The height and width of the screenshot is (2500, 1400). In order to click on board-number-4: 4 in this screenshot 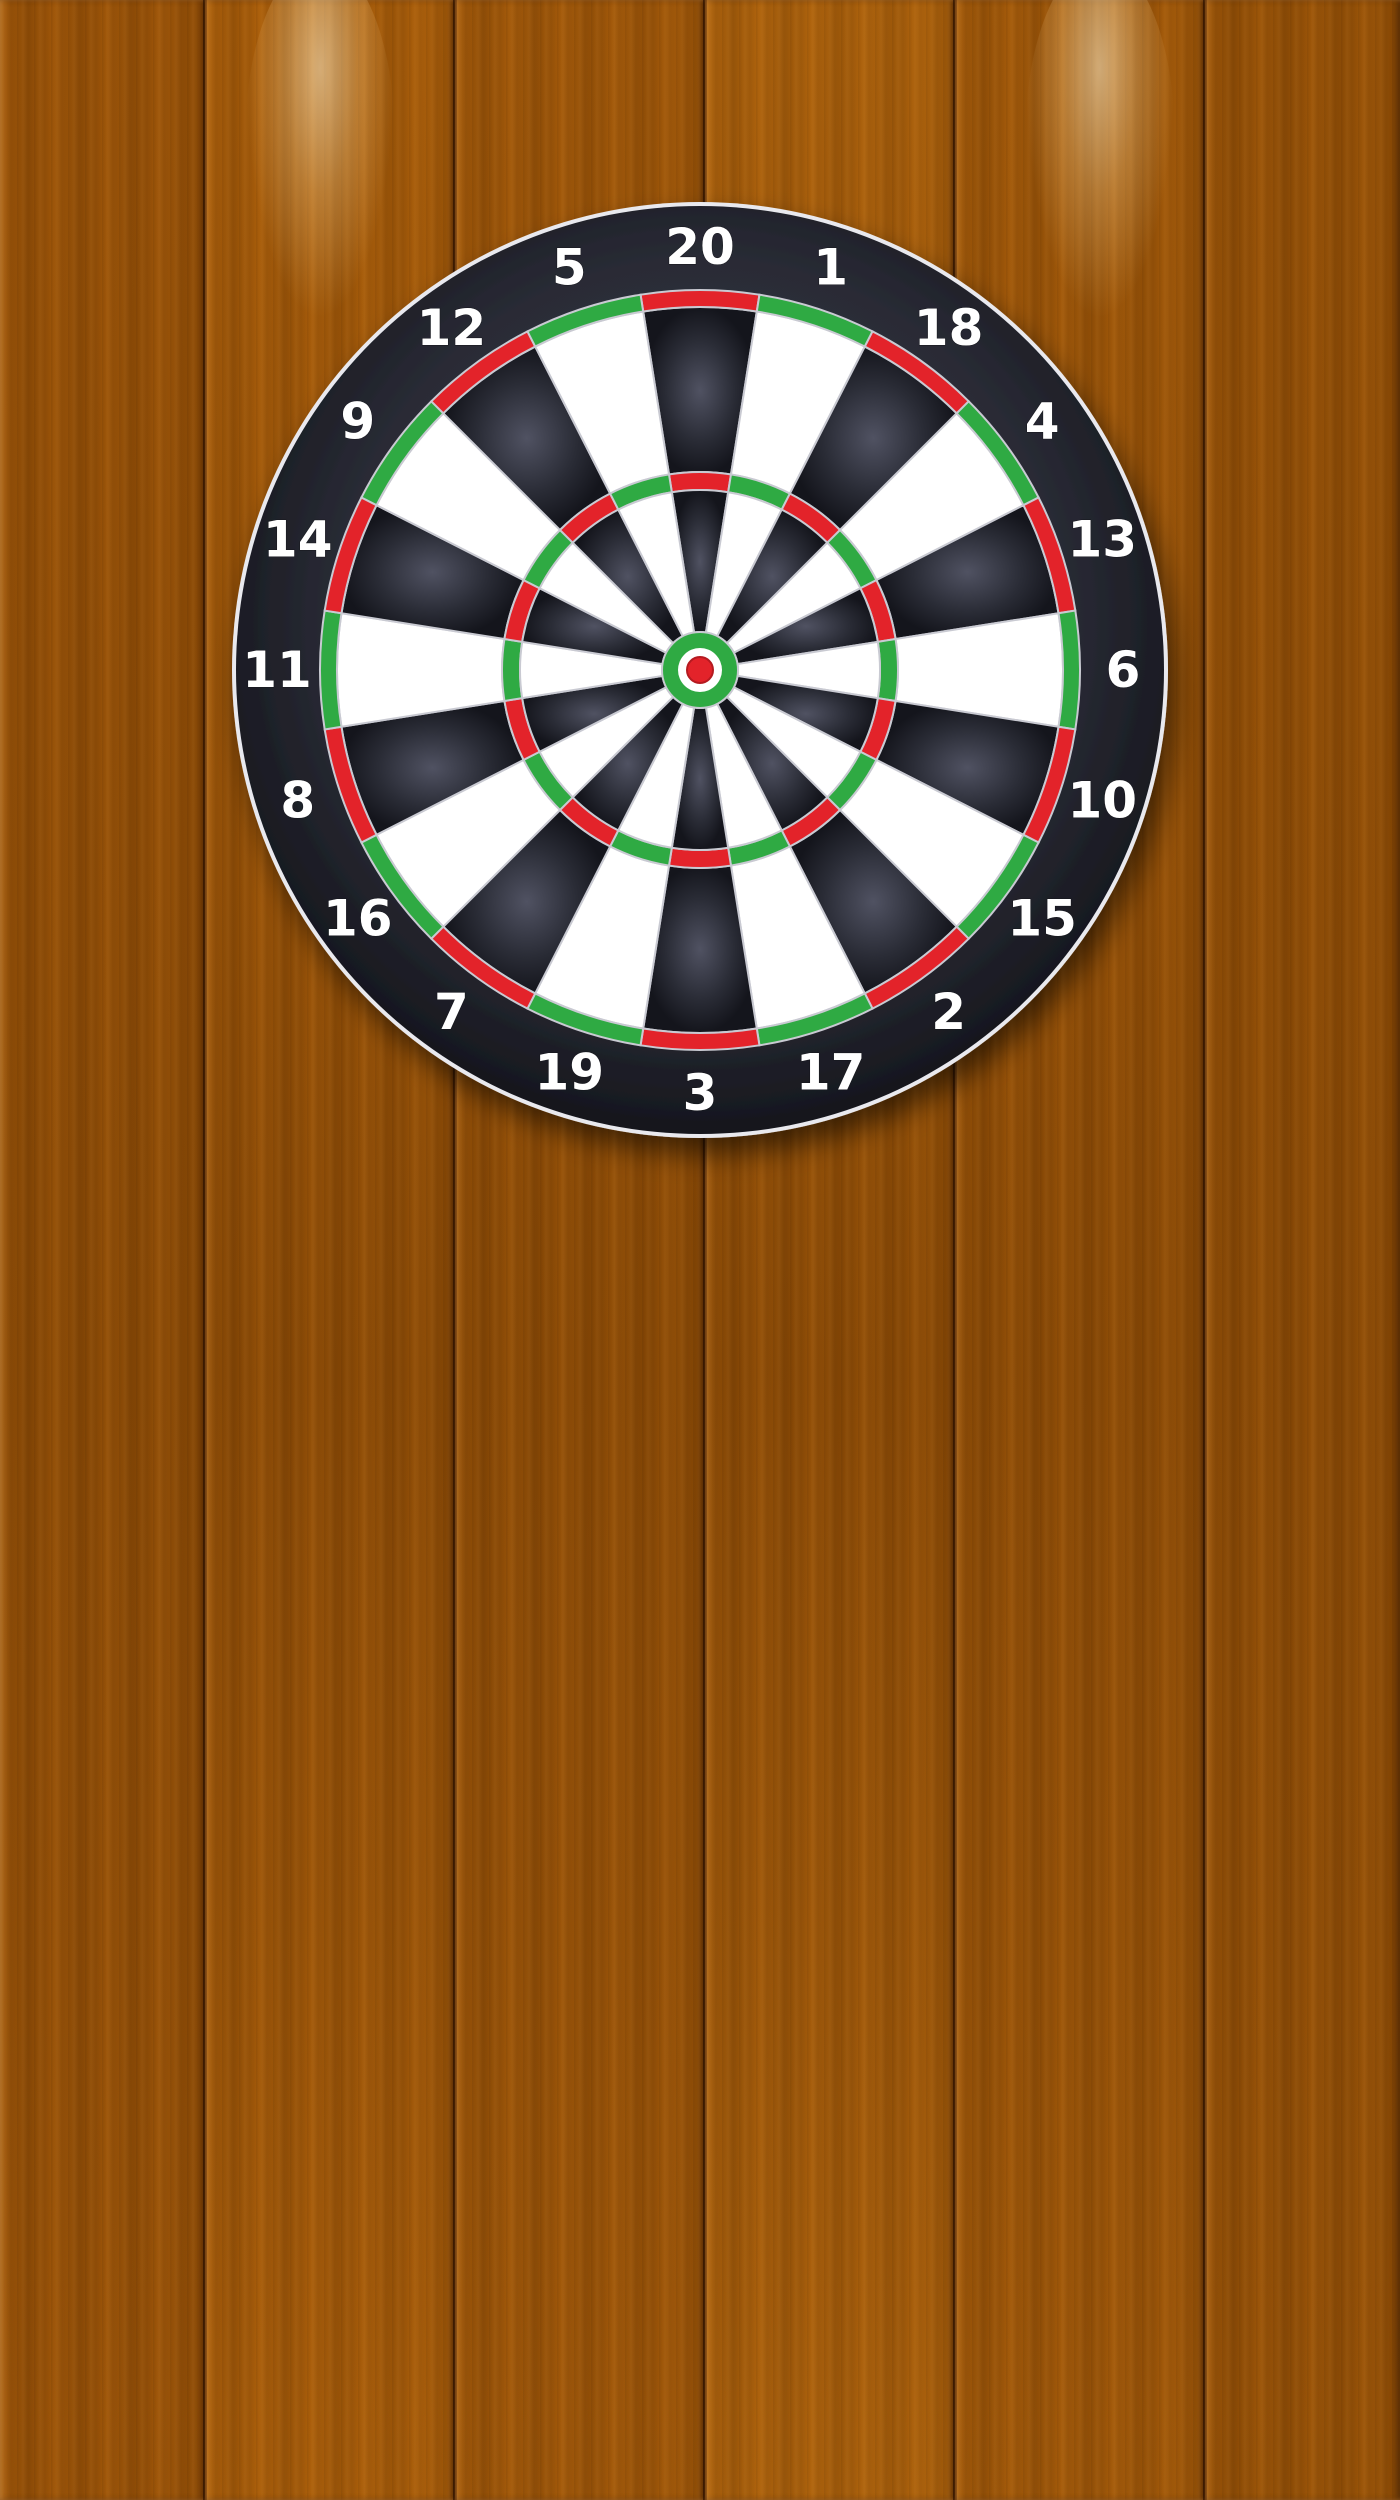, I will do `click(1042, 421)`.